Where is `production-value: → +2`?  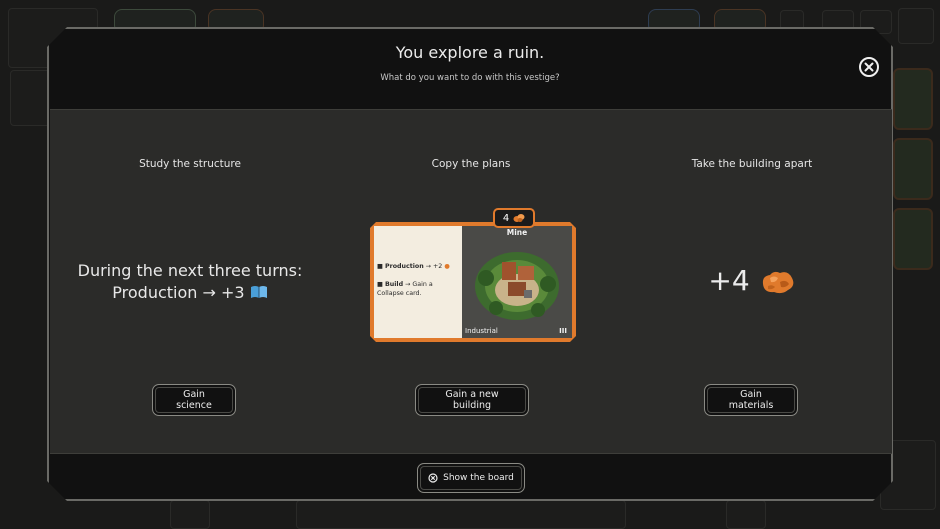 production-value: → +2 is located at coordinates (434, 266).